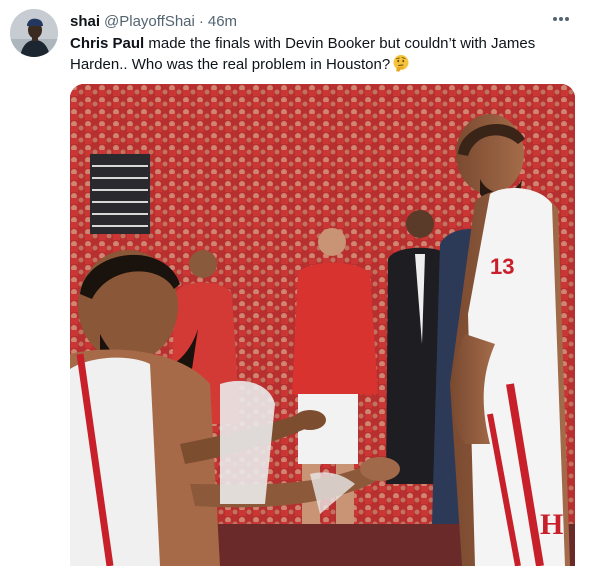 The image size is (592, 566). I want to click on more-horizontal-icon, so click(561, 19).